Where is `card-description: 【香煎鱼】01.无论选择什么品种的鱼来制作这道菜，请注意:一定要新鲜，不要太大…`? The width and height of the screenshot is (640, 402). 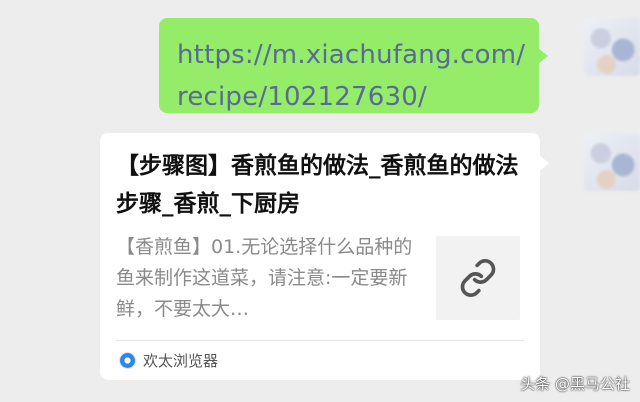
card-description: 【香煎鱼】01.无论选择什么品种的鱼来制作这道菜，请注意:一定要新鲜，不要太大… is located at coordinates (264, 278).